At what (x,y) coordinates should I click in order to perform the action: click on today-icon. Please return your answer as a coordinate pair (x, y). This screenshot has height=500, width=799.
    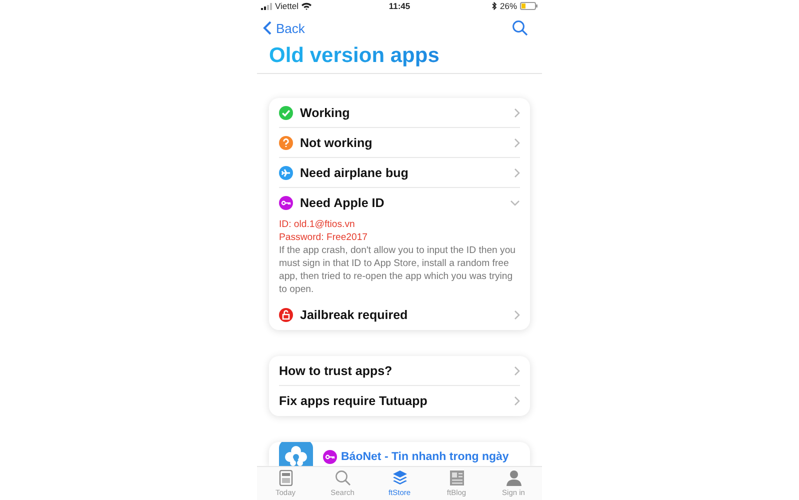
    Looking at the image, I should click on (286, 478).